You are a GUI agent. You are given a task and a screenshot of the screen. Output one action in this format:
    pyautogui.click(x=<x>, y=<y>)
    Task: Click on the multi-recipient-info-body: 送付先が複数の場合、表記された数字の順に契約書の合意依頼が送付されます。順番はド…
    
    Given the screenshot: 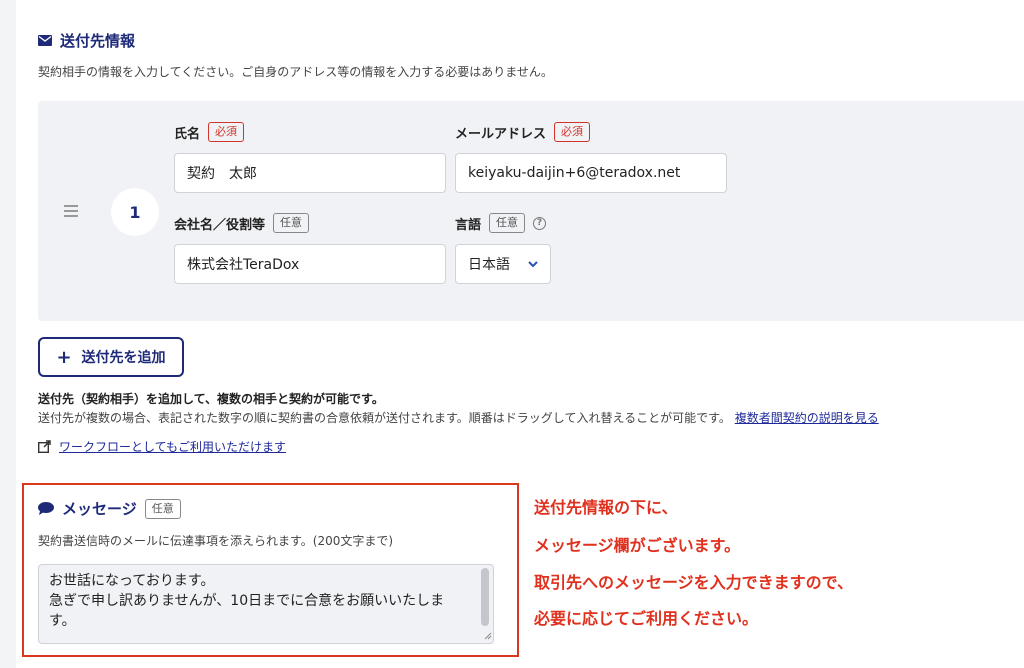 What is the action you would take?
    pyautogui.click(x=384, y=418)
    